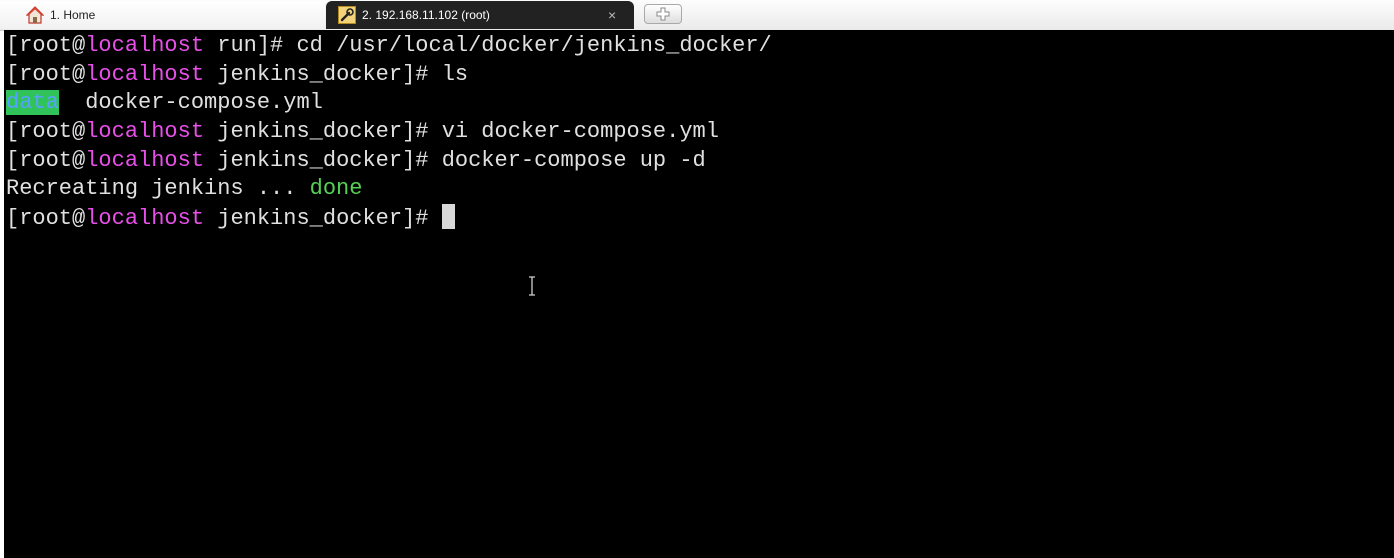 The height and width of the screenshot is (558, 1394). I want to click on terminal-line: [root@localhost jenkins_docker]#, so click(230, 218).